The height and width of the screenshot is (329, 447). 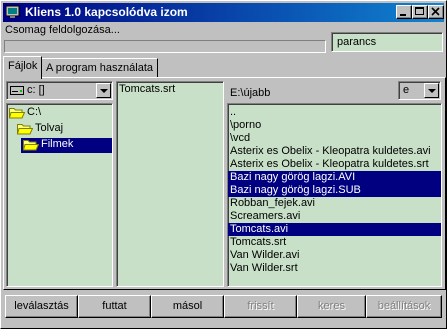 I want to click on maximize-icon, so click(x=419, y=11).